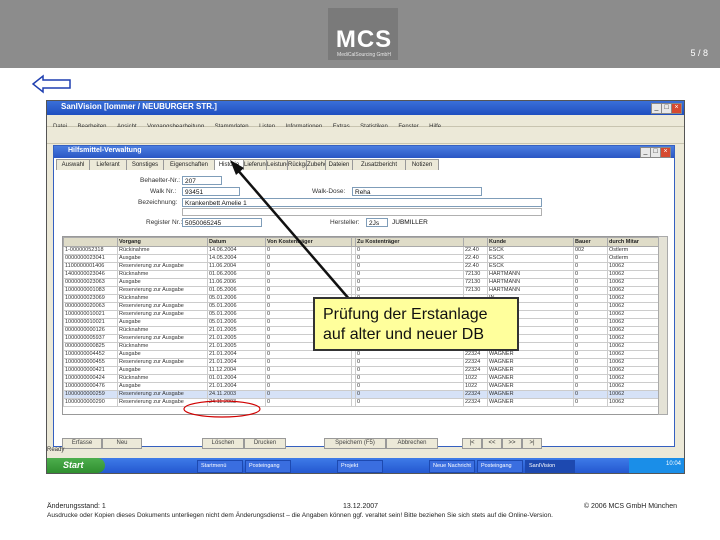 This screenshot has width=720, height=540. I want to click on table-cell: 0000000000126, so click(90, 330).